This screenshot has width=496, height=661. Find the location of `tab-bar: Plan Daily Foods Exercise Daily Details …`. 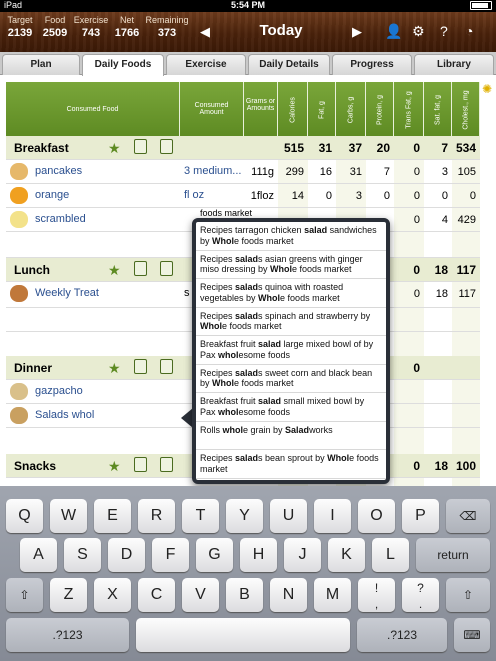

tab-bar: Plan Daily Foods Exercise Daily Details … is located at coordinates (248, 64).